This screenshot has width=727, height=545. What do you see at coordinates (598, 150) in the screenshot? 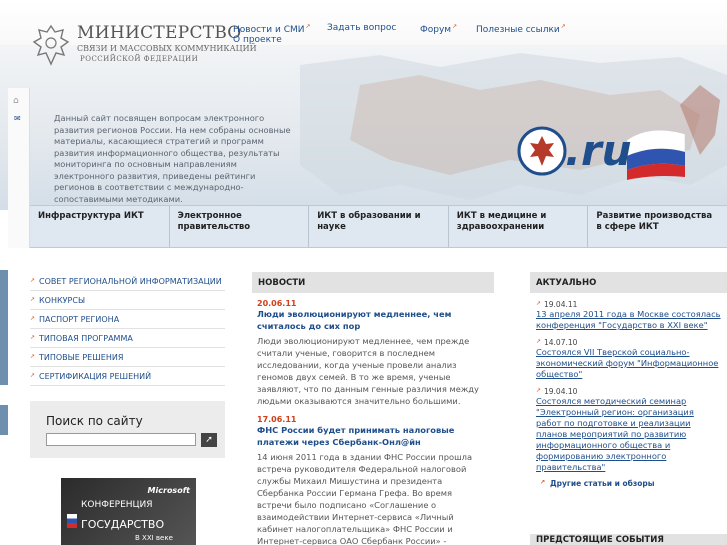
I see `ru-logo-text: .ru` at bounding box center [598, 150].